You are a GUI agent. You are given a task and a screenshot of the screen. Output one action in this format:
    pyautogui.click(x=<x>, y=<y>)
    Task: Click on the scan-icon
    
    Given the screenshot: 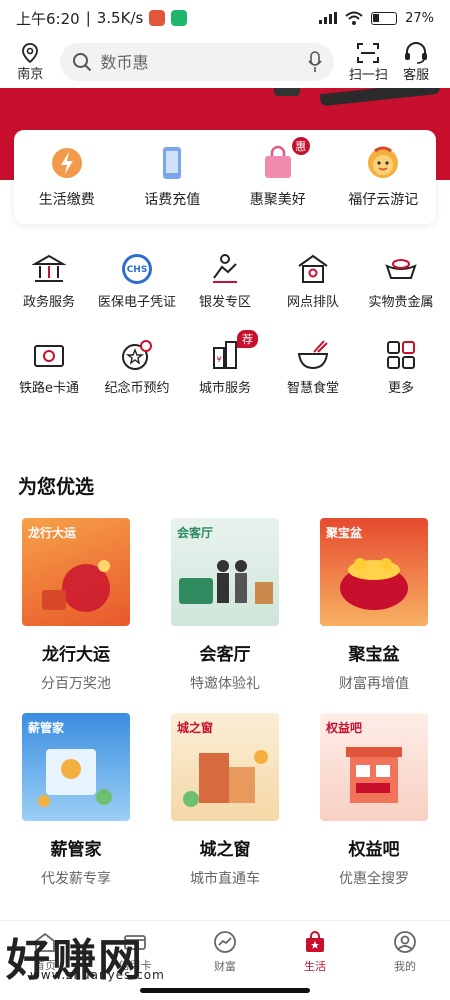 What is the action you would take?
    pyautogui.click(x=368, y=52)
    